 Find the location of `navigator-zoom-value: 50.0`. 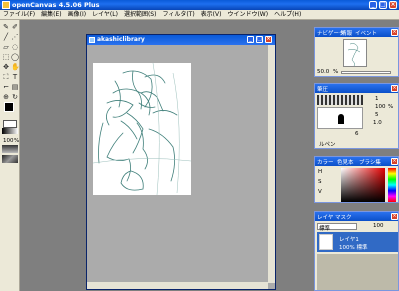

navigator-zoom-value: 50.0 is located at coordinates (323, 72).